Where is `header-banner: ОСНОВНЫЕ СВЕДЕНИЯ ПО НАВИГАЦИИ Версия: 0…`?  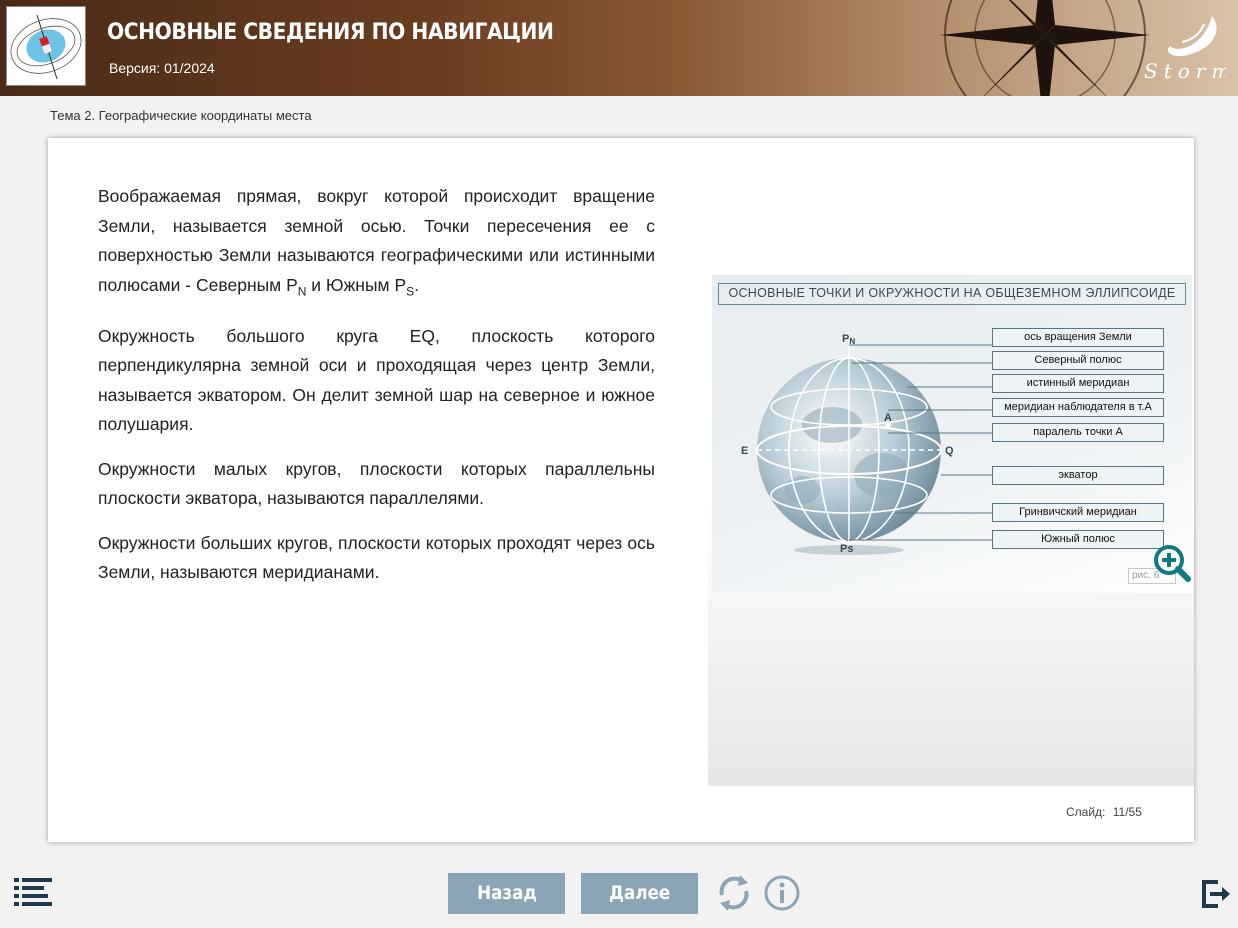 header-banner: ОСНОВНЫЕ СВЕДЕНИЯ ПО НАВИГАЦИИ Версия: 0… is located at coordinates (619, 48).